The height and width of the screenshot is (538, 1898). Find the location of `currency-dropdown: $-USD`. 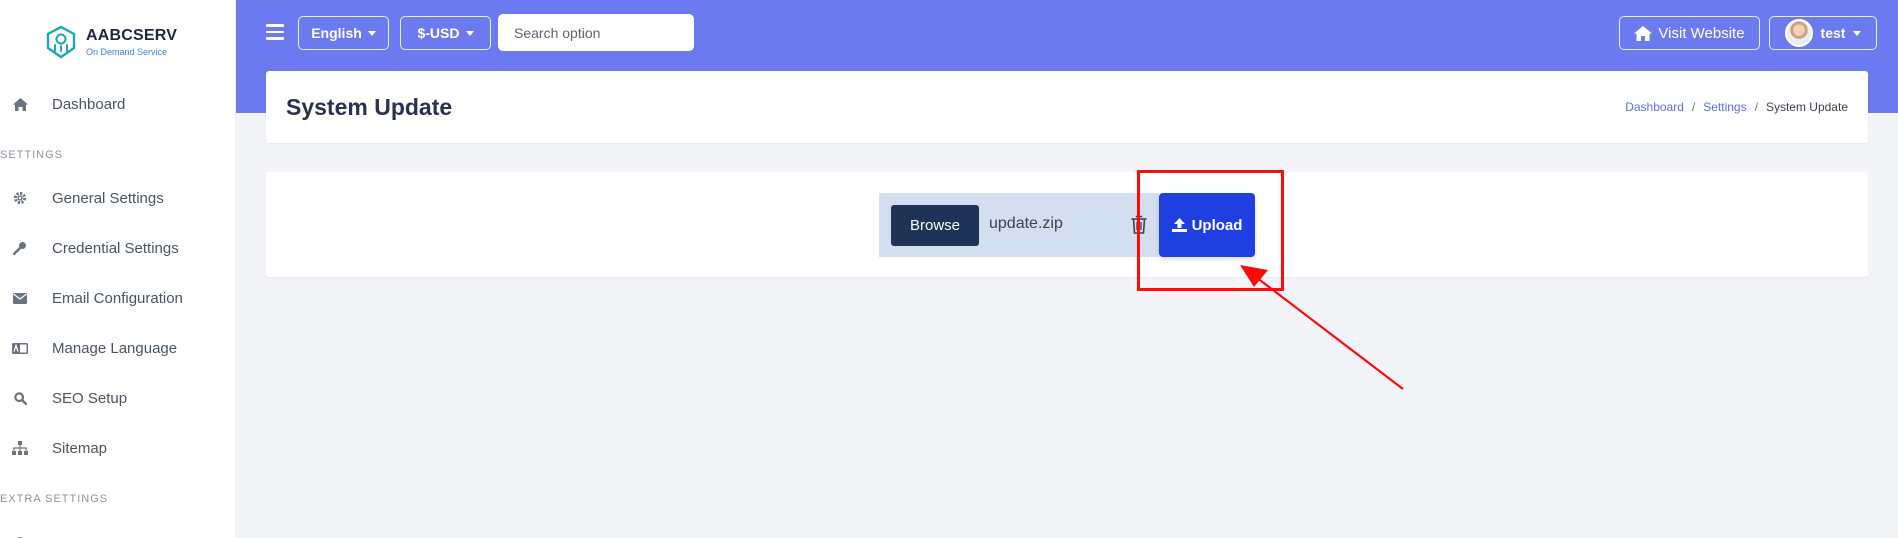

currency-dropdown: $-USD is located at coordinates (445, 33).